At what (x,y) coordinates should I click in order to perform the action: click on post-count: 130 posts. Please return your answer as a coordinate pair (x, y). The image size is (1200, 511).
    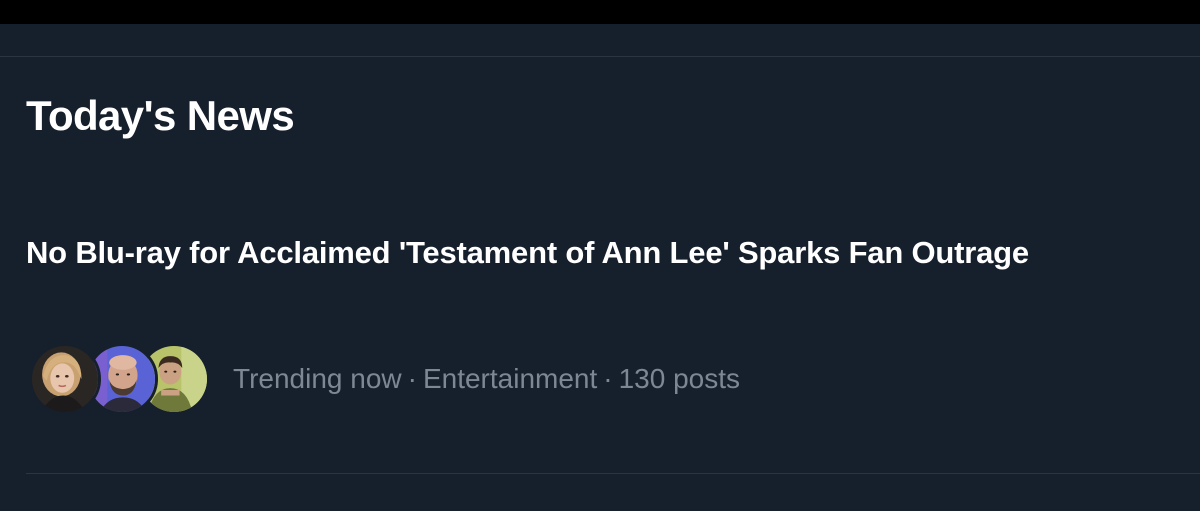
    Looking at the image, I should click on (679, 378).